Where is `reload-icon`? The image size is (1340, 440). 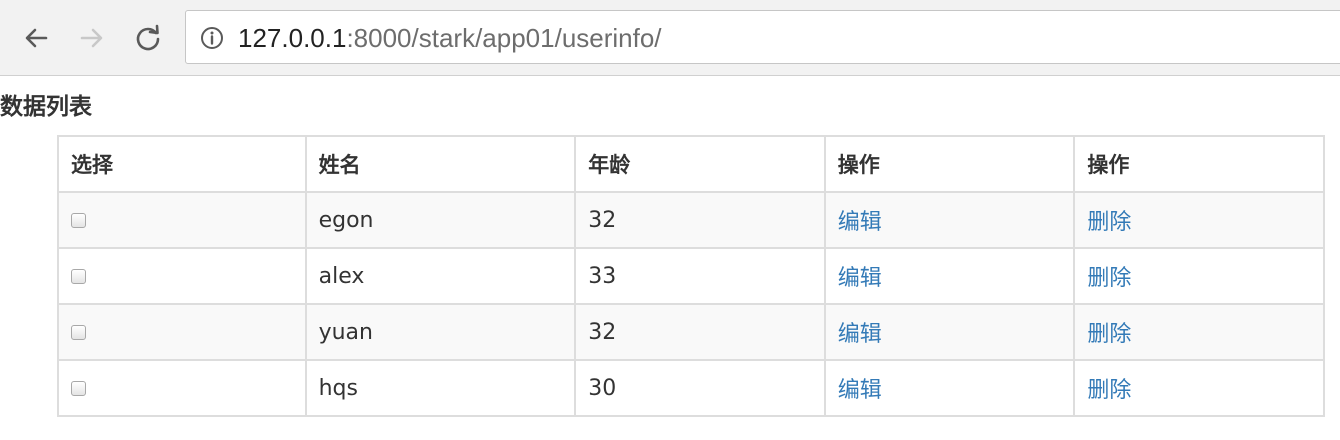 reload-icon is located at coordinates (148, 37).